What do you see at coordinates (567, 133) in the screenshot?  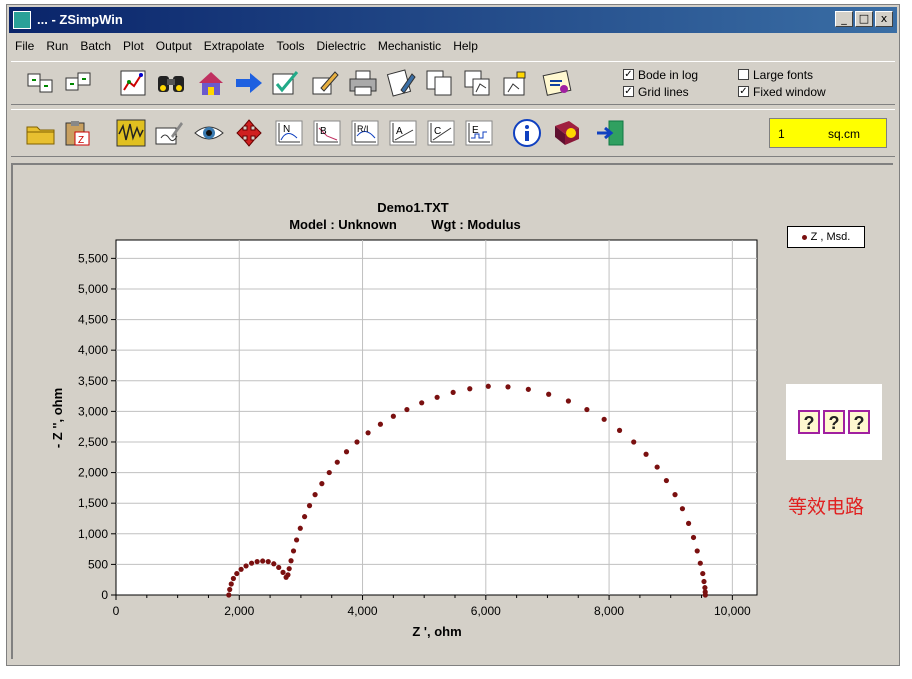 I see `help-book-icon` at bounding box center [567, 133].